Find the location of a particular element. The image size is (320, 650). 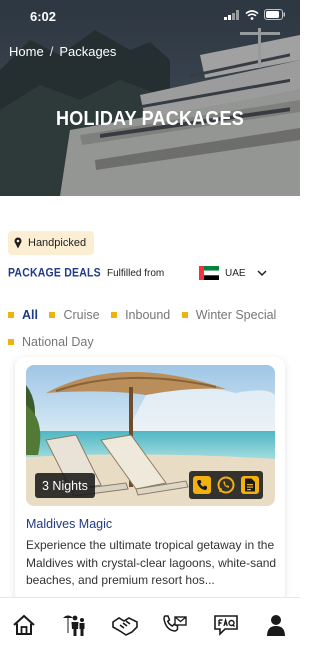

whatsapp-icon is located at coordinates (226, 485).